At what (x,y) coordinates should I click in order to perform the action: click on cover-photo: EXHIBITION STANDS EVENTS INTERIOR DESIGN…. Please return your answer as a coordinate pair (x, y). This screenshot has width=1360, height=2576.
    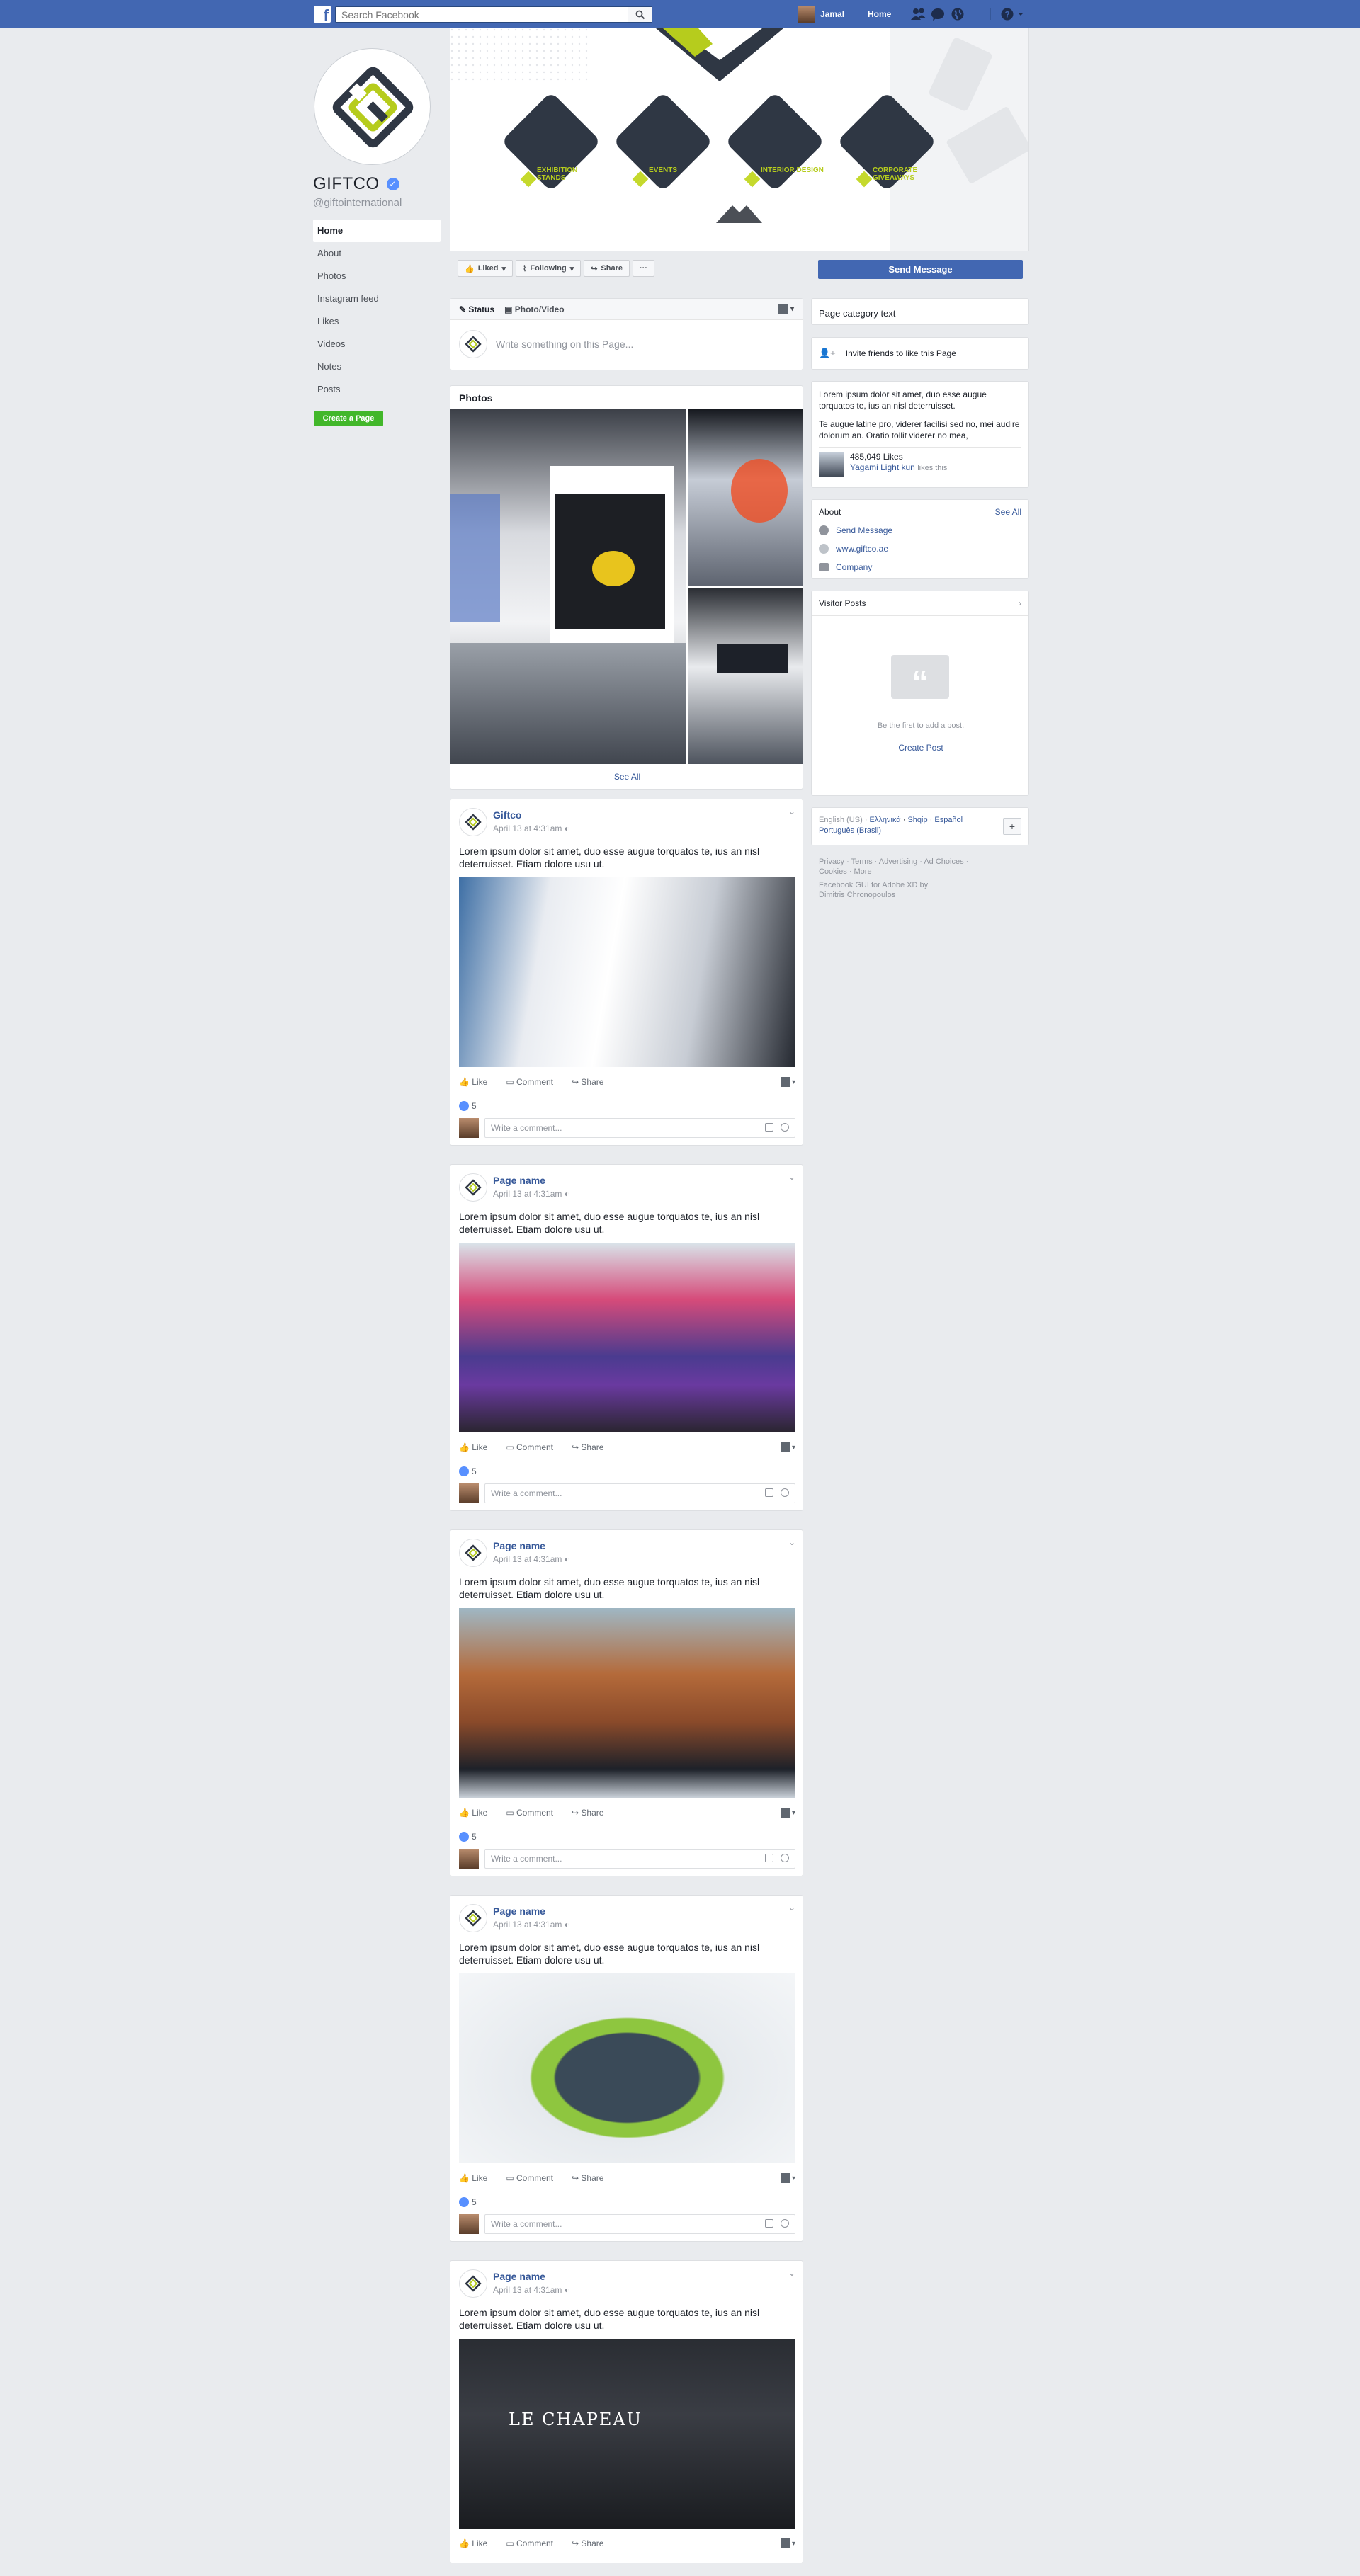
    Looking at the image, I should click on (739, 139).